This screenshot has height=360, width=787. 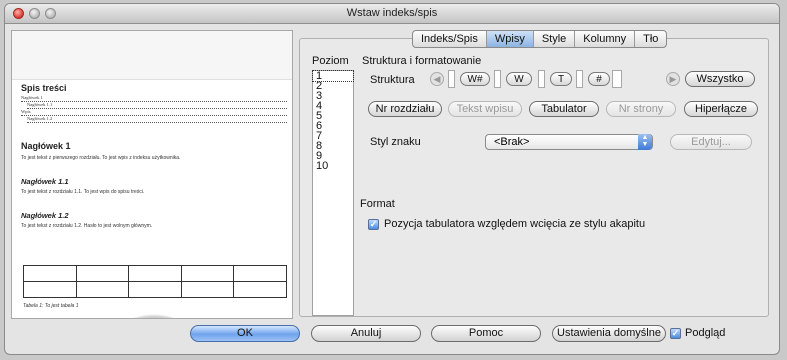 What do you see at coordinates (405, 109) in the screenshot?
I see `chapter-number-button: Nr rozdziału` at bounding box center [405, 109].